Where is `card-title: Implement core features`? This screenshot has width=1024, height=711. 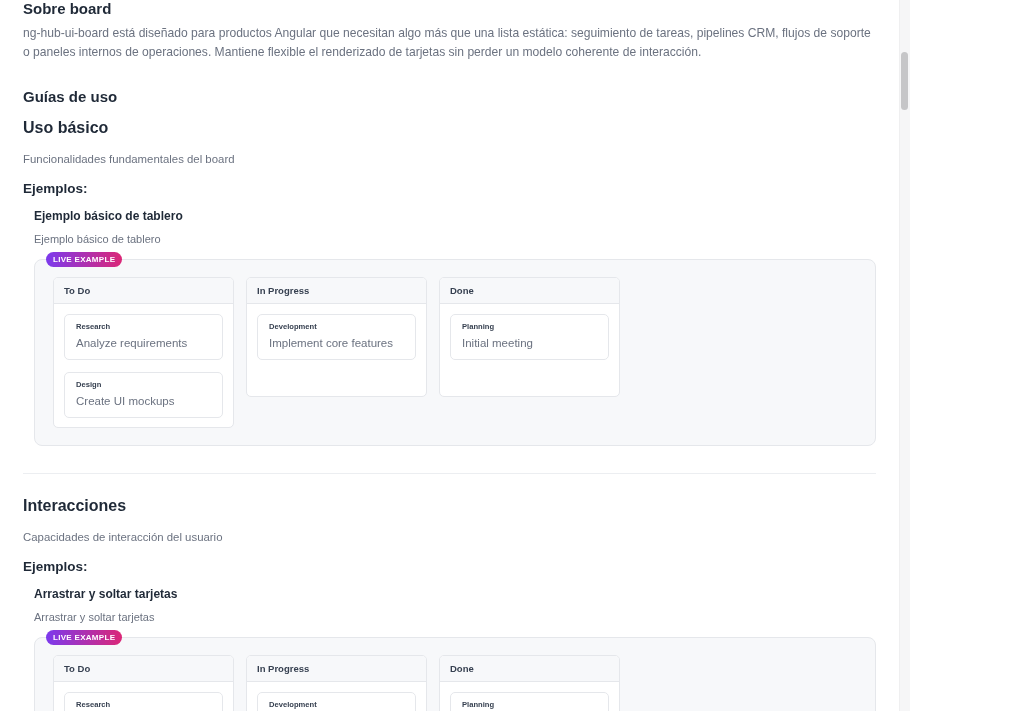
card-title: Implement core features is located at coordinates (331, 343).